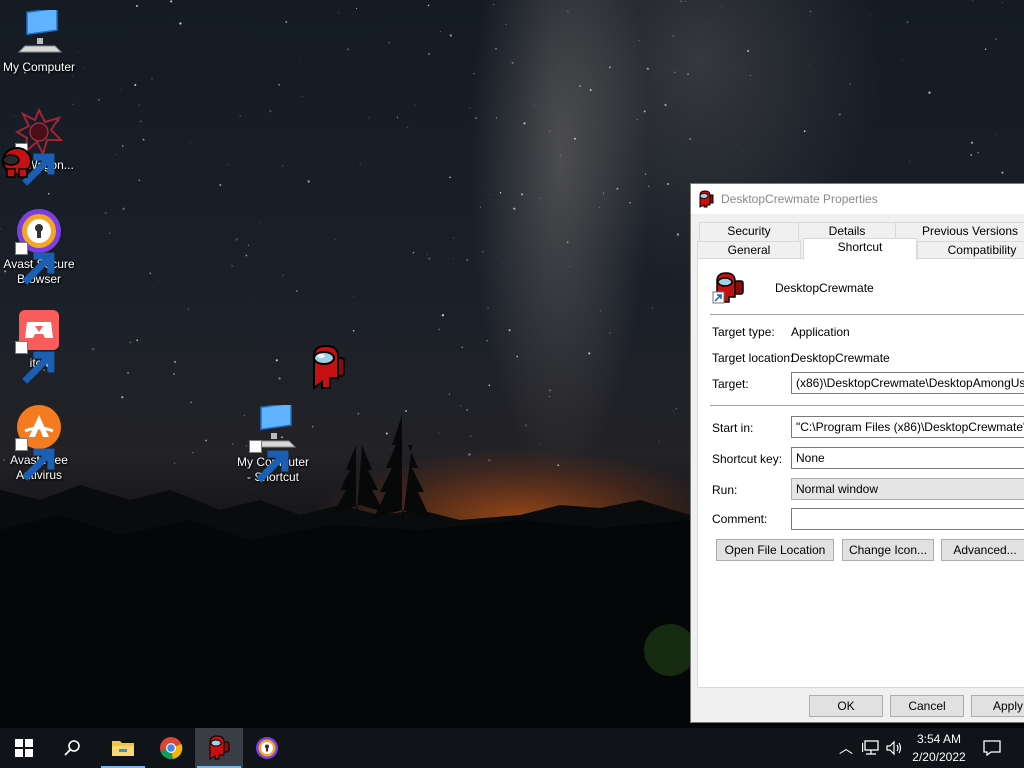  I want to click on taskbar-file-explorer, so click(123, 748).